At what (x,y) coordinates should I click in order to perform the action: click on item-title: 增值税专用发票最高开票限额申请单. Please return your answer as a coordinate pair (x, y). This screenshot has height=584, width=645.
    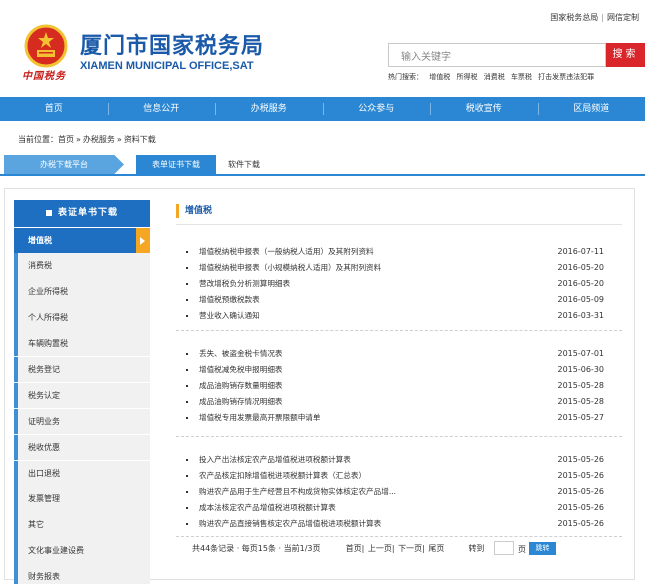
    Looking at the image, I should click on (260, 418).